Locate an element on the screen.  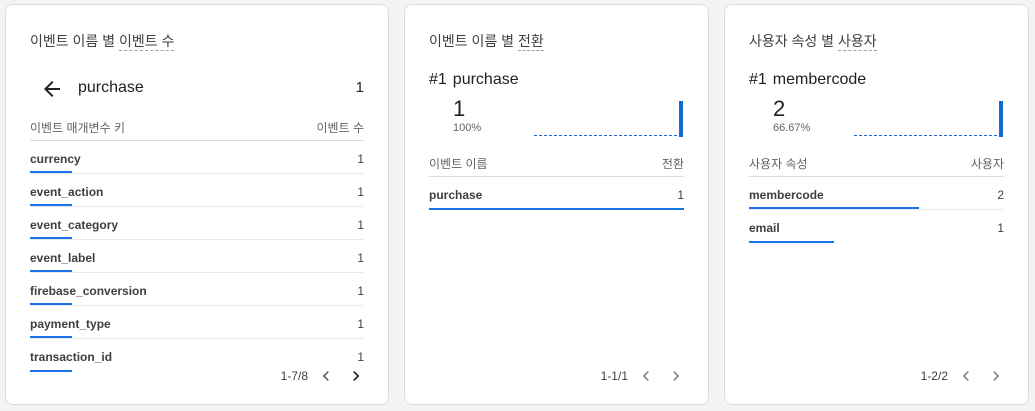
table-row: event_action 1 is located at coordinates (197, 190).